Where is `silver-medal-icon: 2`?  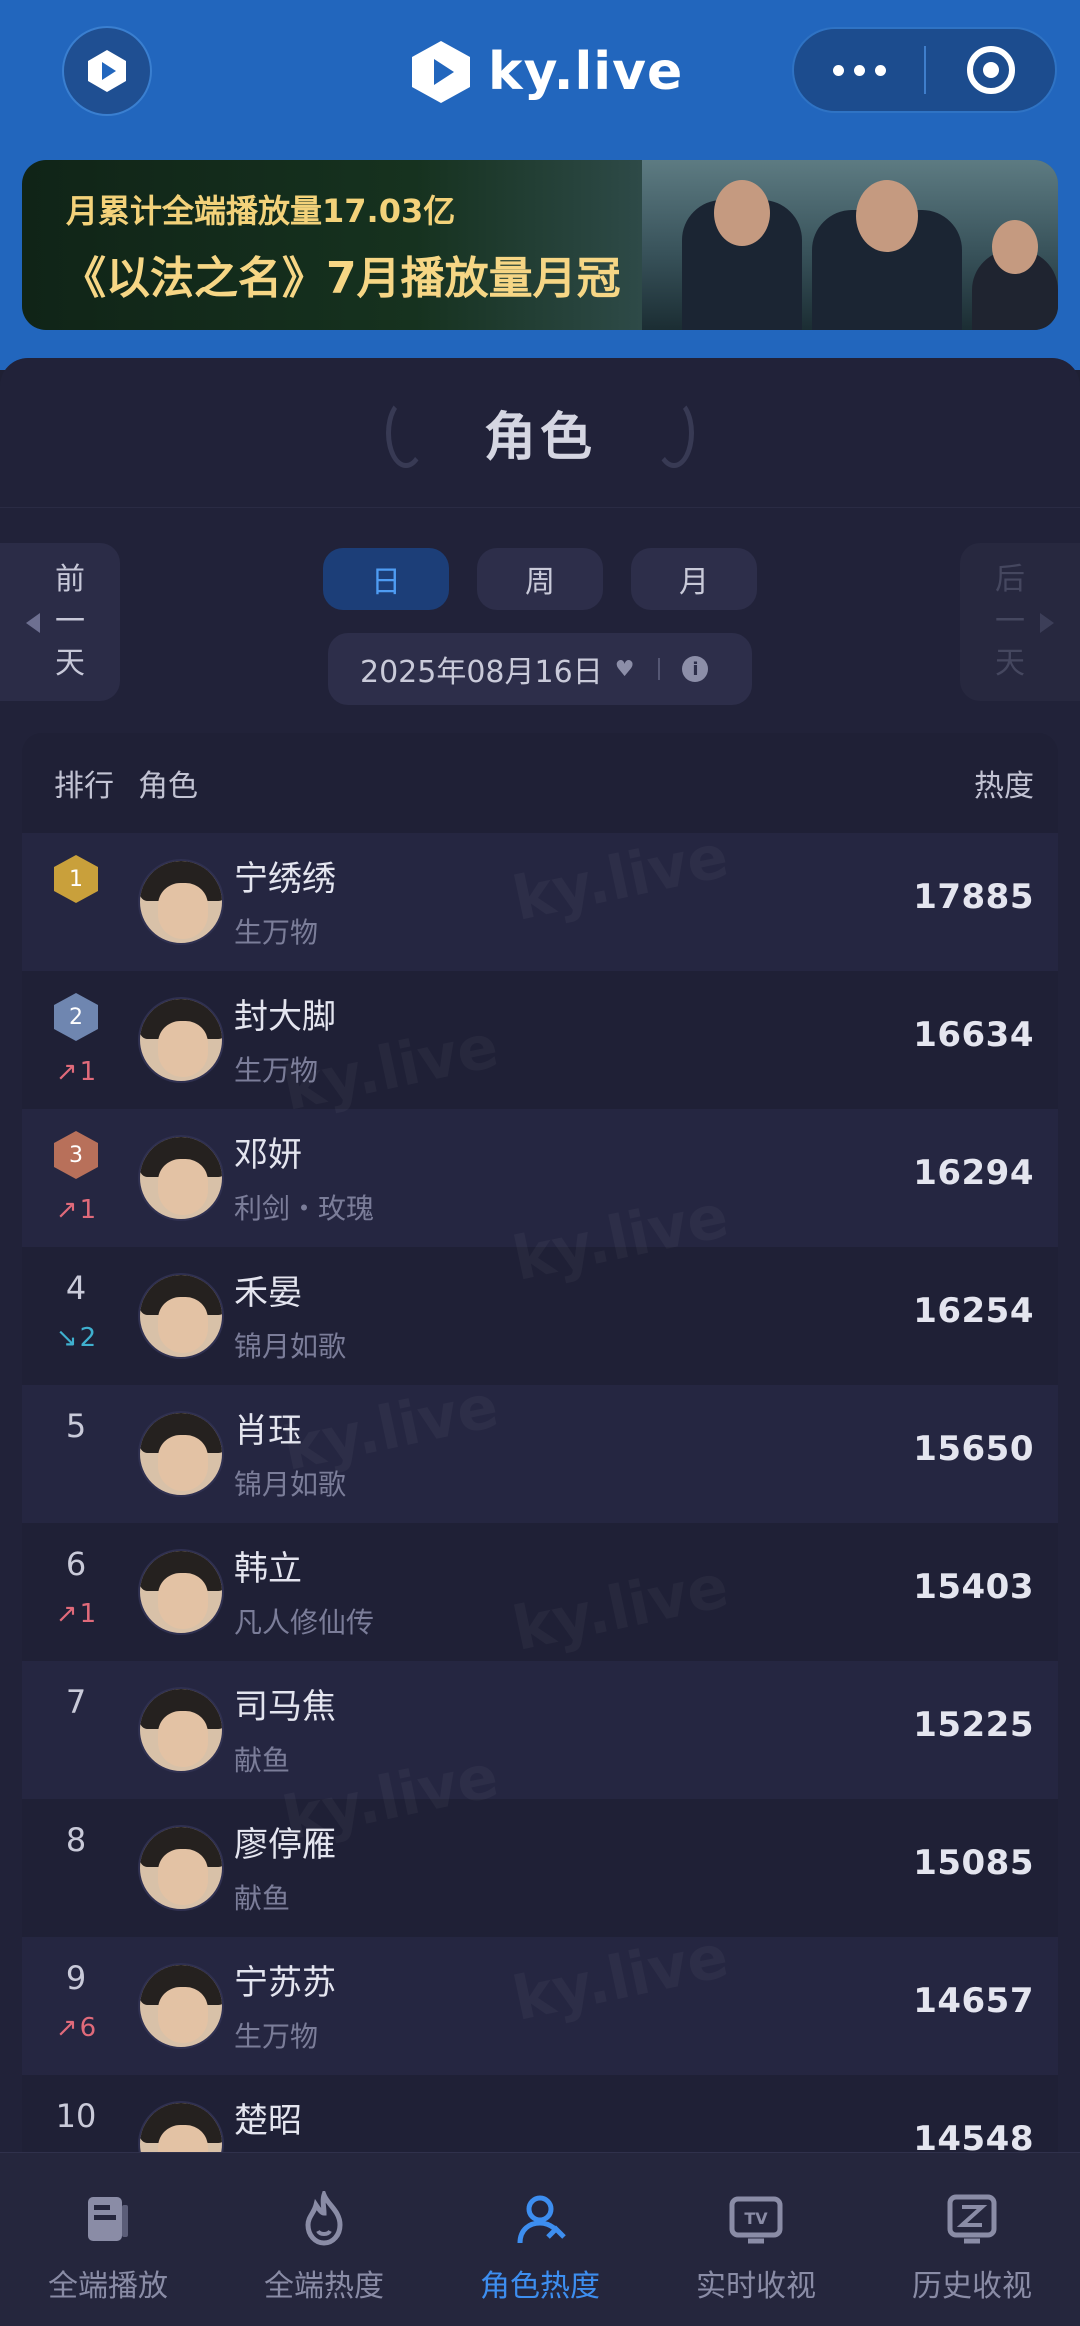
silver-medal-icon: 2 is located at coordinates (76, 1017).